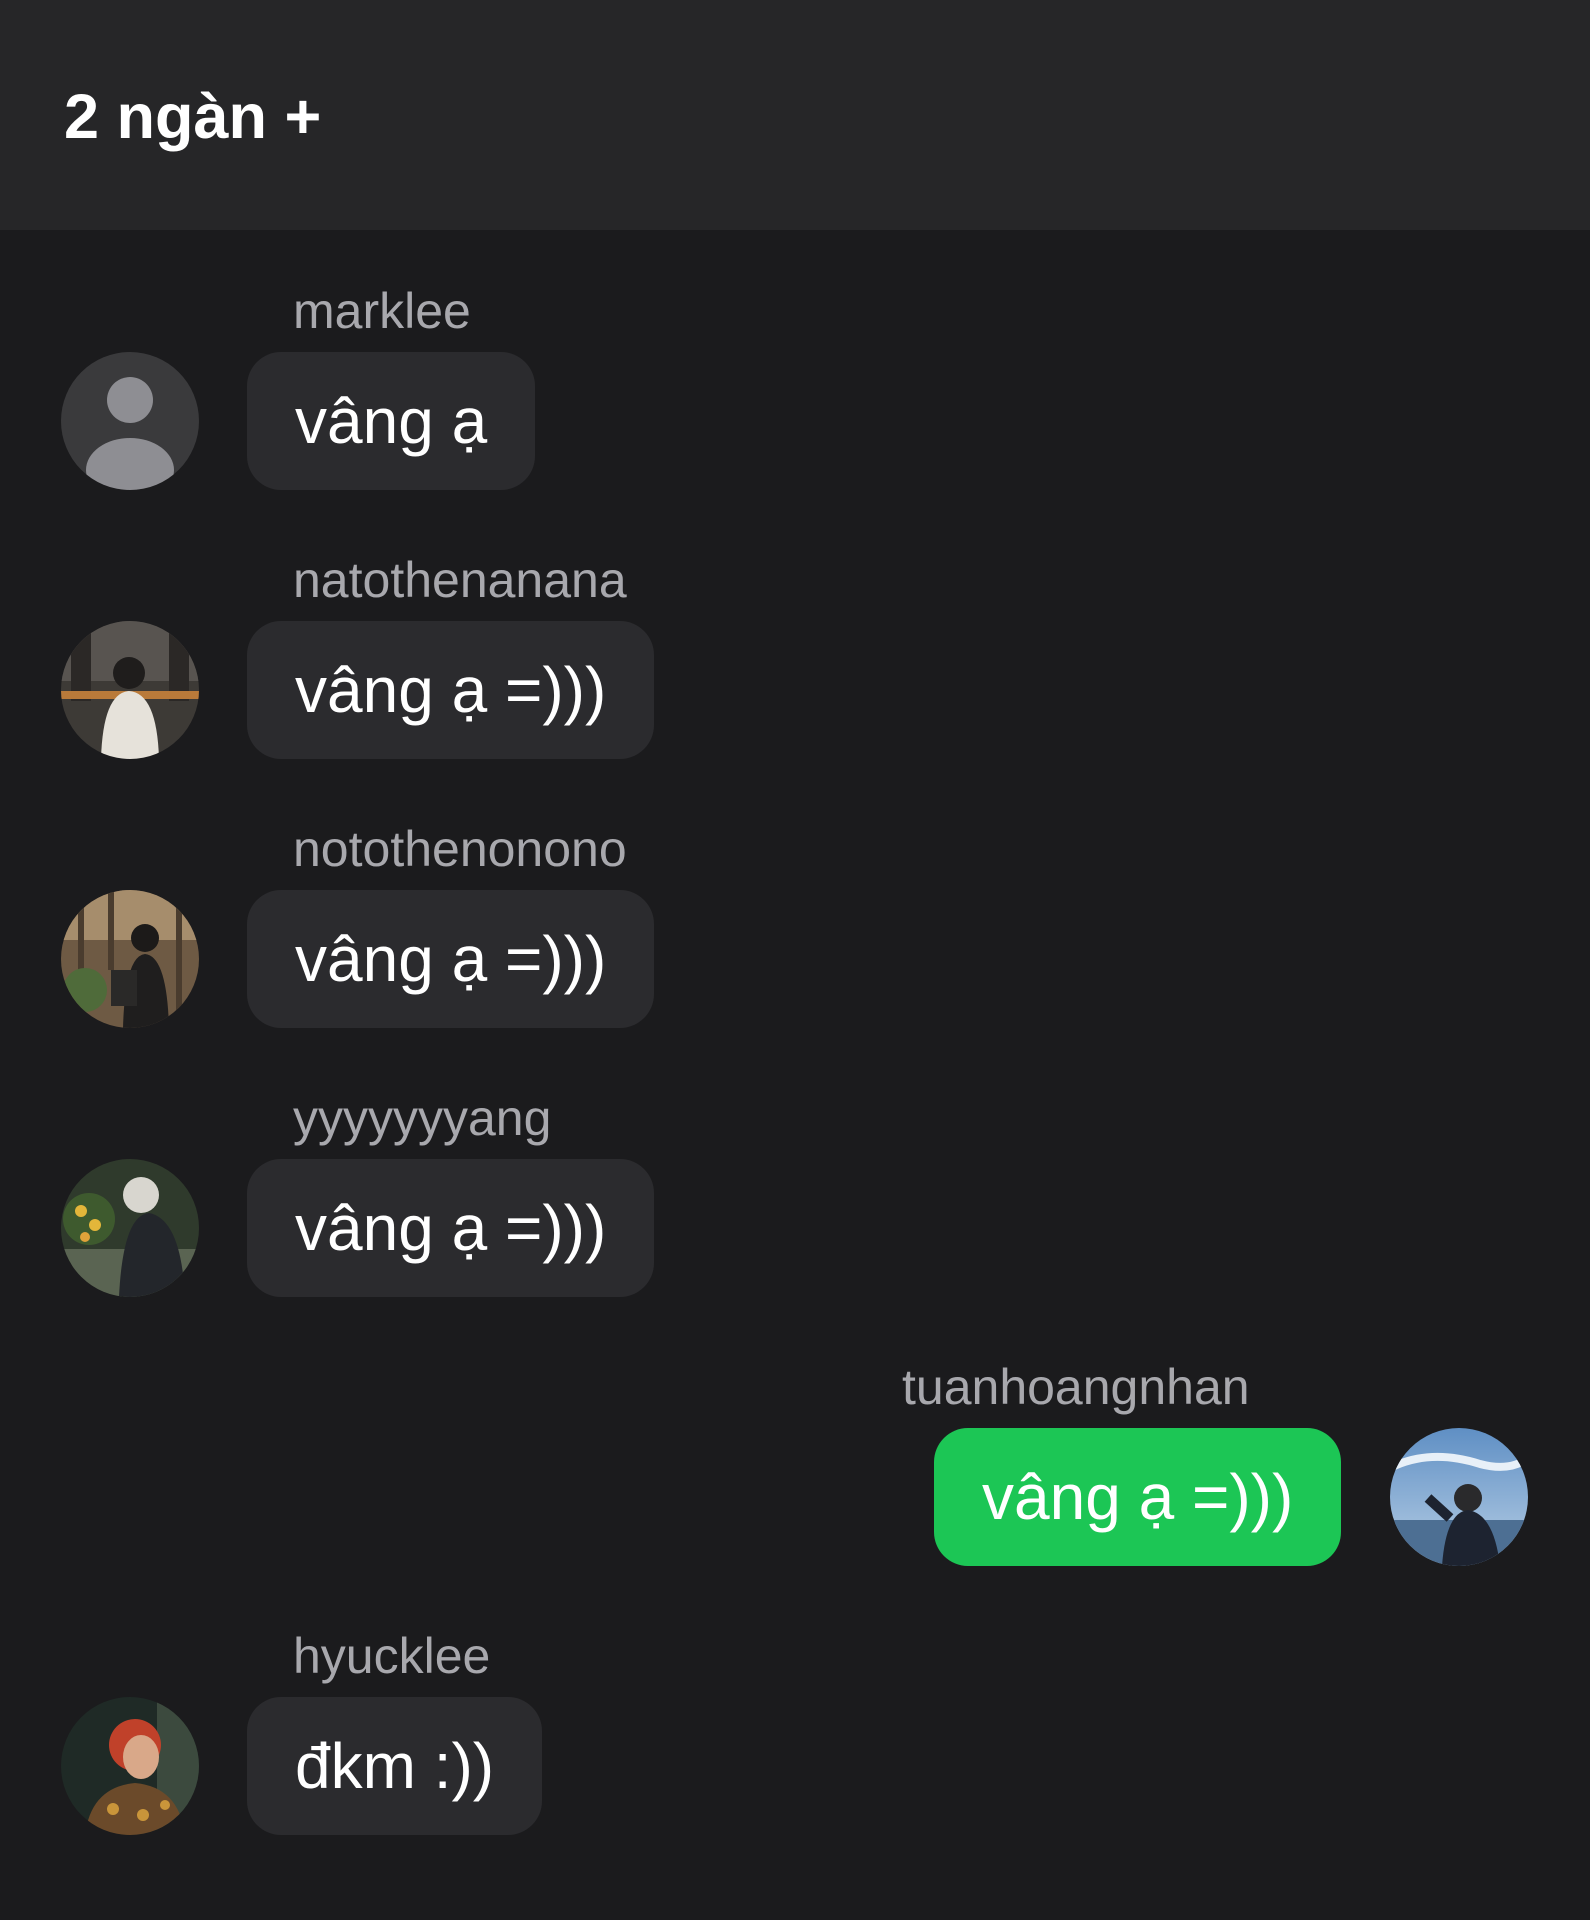 This screenshot has width=1590, height=1920. I want to click on default-person-avatar-icon, so click(130, 421).